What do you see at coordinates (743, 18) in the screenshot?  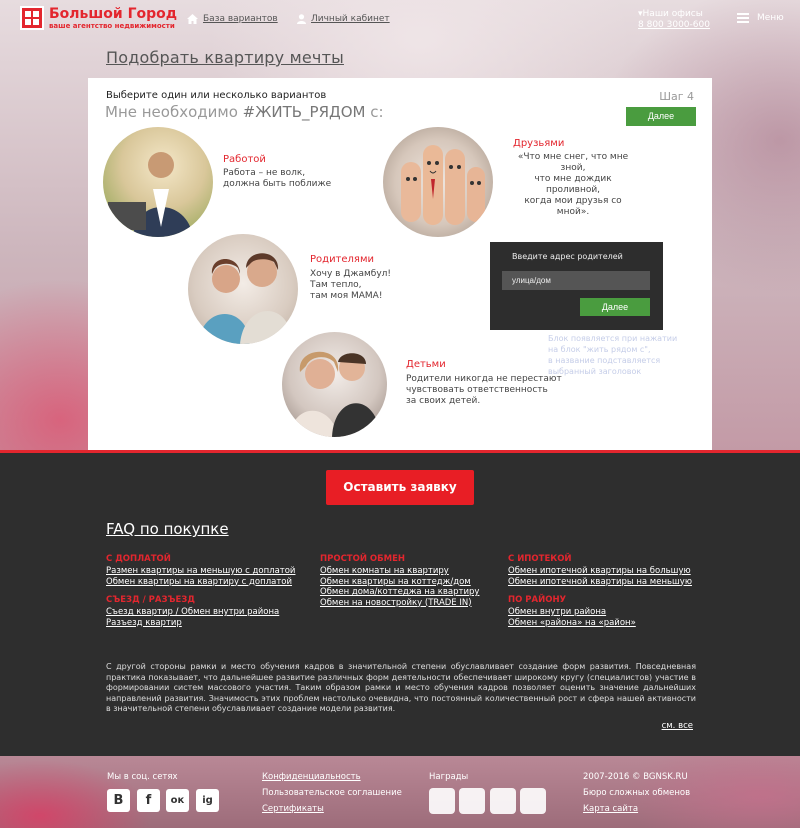 I see `hamburger-icon` at bounding box center [743, 18].